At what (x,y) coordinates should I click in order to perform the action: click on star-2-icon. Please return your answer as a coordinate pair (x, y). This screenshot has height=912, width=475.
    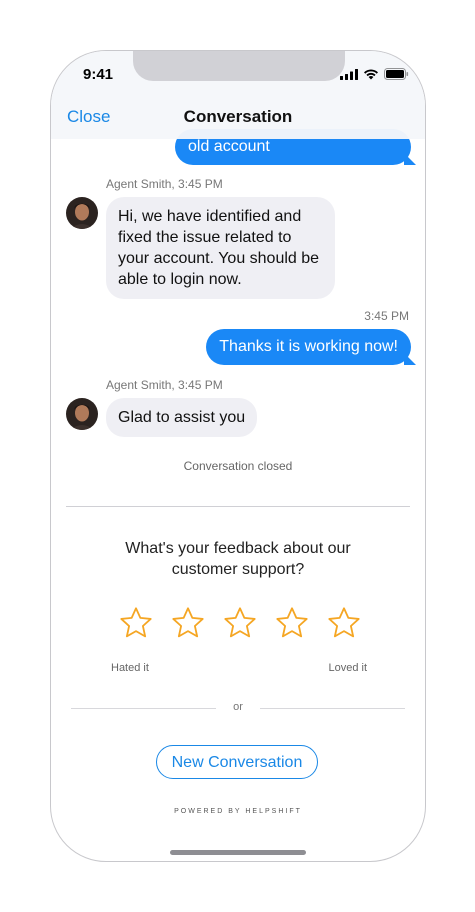
    Looking at the image, I should click on (188, 623).